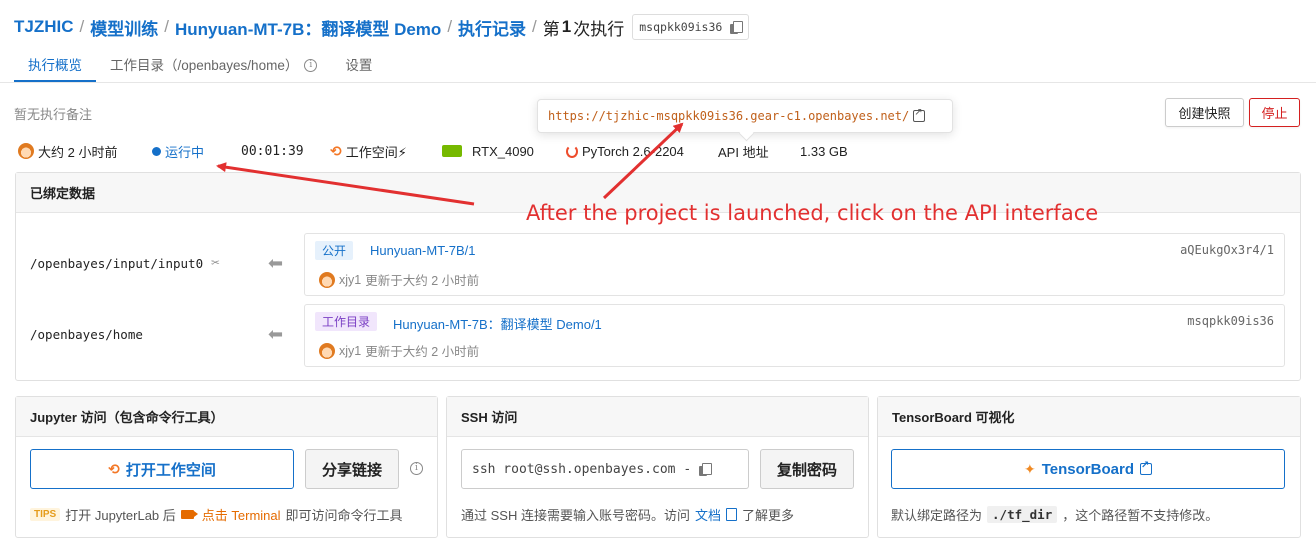 This screenshot has height=548, width=1316. I want to click on breadcrumb-current-suffix: 次执行, so click(599, 29).